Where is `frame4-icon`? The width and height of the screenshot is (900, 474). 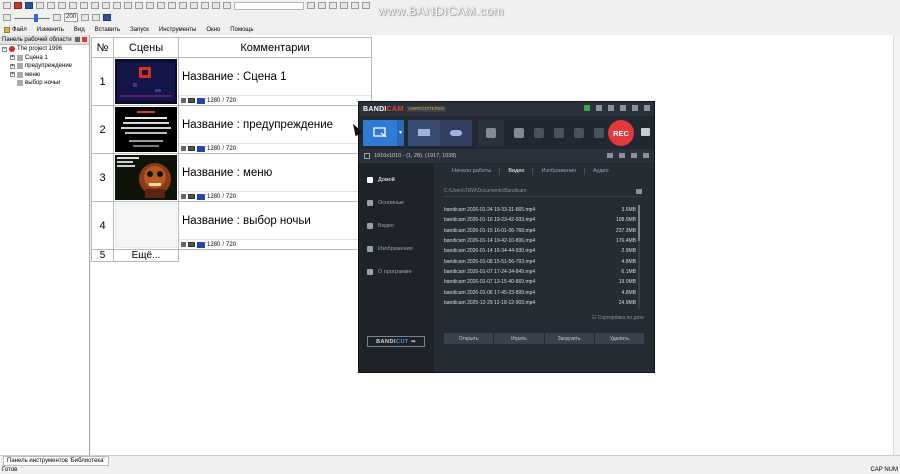
frame4-icon is located at coordinates (366, 5).